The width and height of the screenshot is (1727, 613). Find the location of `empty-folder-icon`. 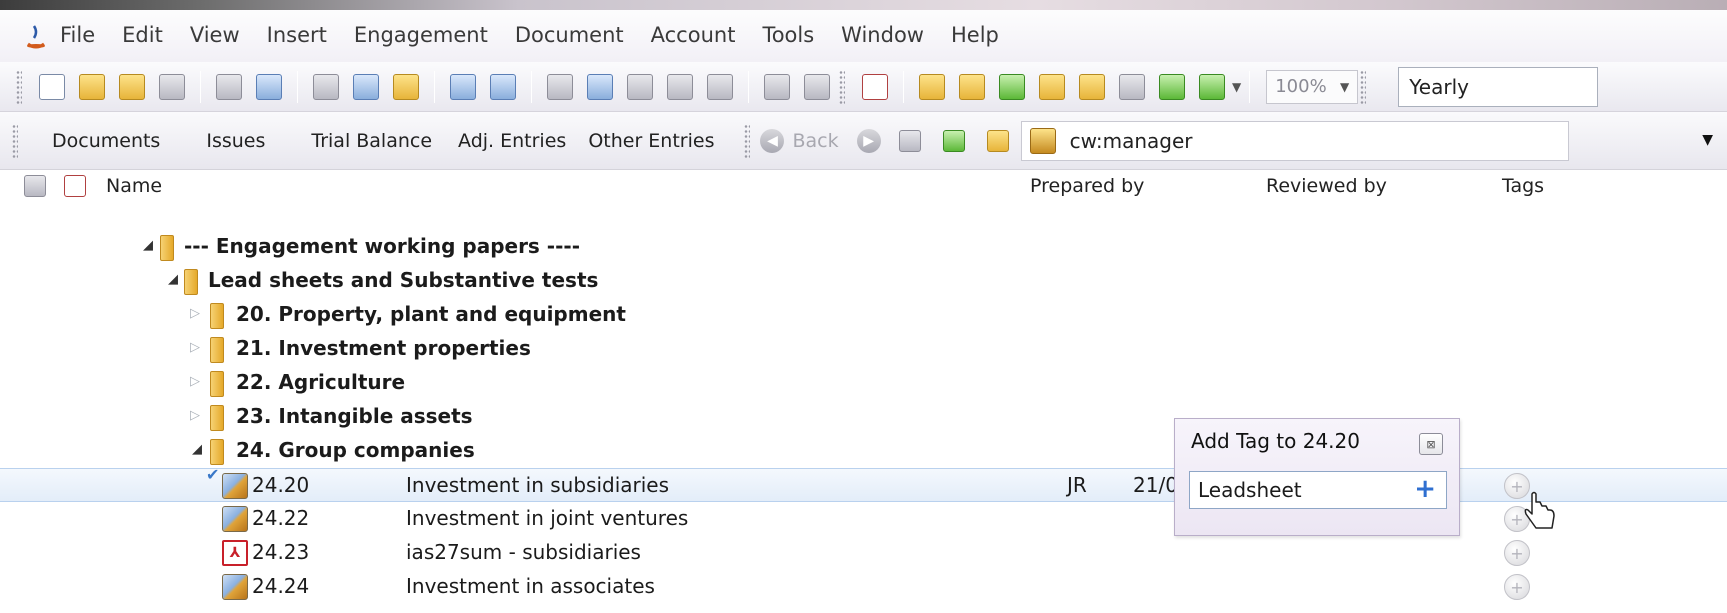

empty-folder-icon is located at coordinates (1092, 86).